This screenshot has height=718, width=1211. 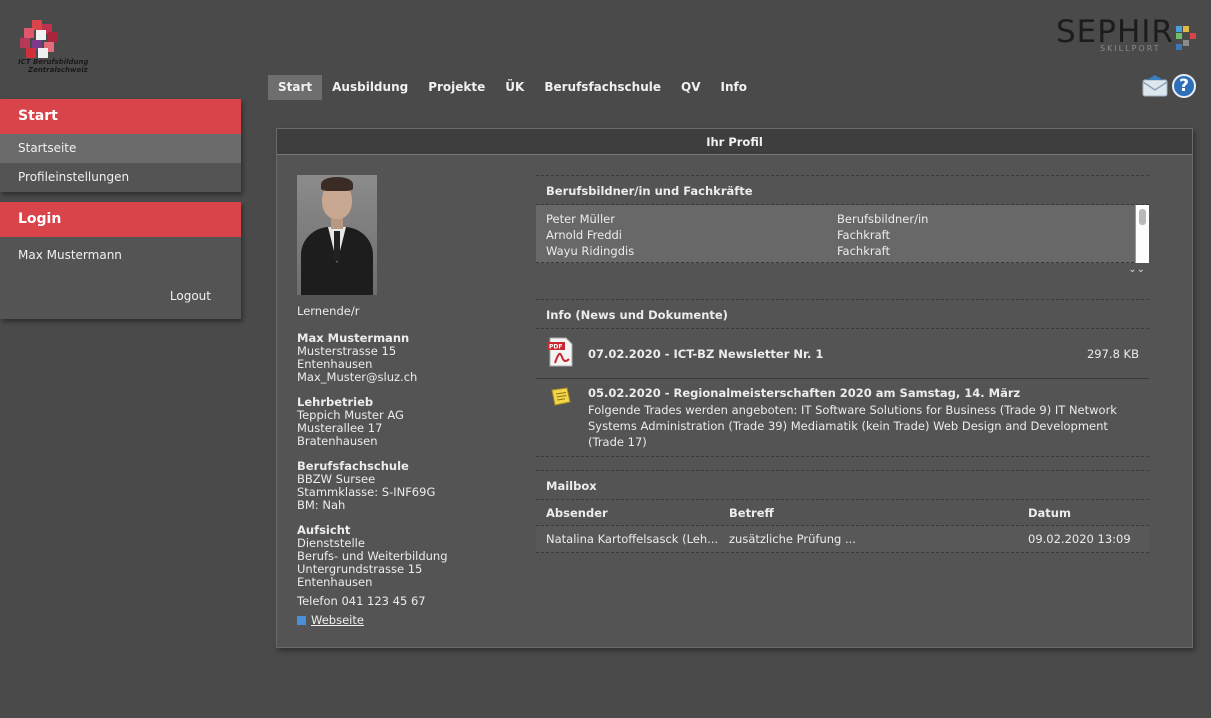 What do you see at coordinates (1184, 86) in the screenshot?
I see `help-icon: ?` at bounding box center [1184, 86].